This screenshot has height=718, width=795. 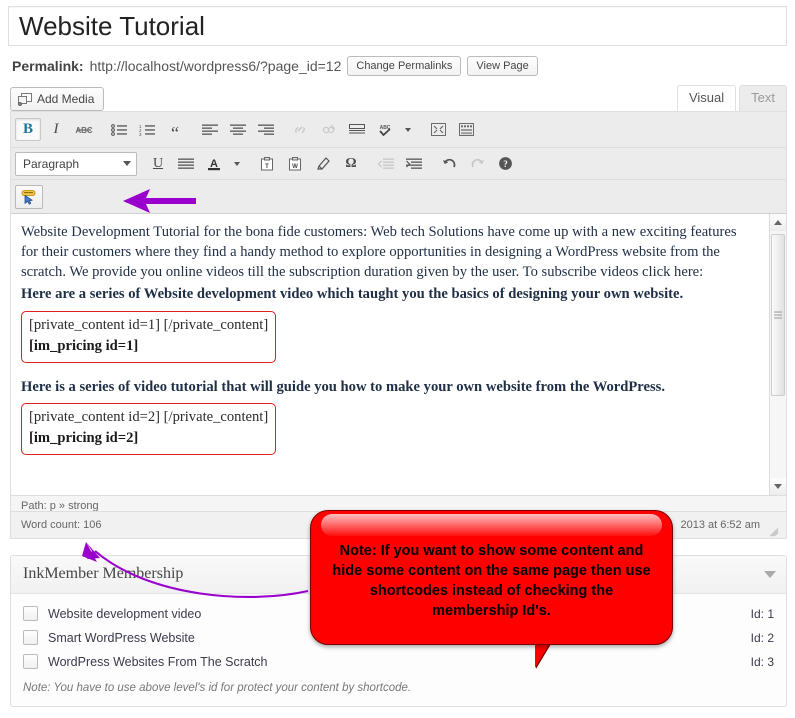 I want to click on paste-from-word-icon: W, so click(x=295, y=163).